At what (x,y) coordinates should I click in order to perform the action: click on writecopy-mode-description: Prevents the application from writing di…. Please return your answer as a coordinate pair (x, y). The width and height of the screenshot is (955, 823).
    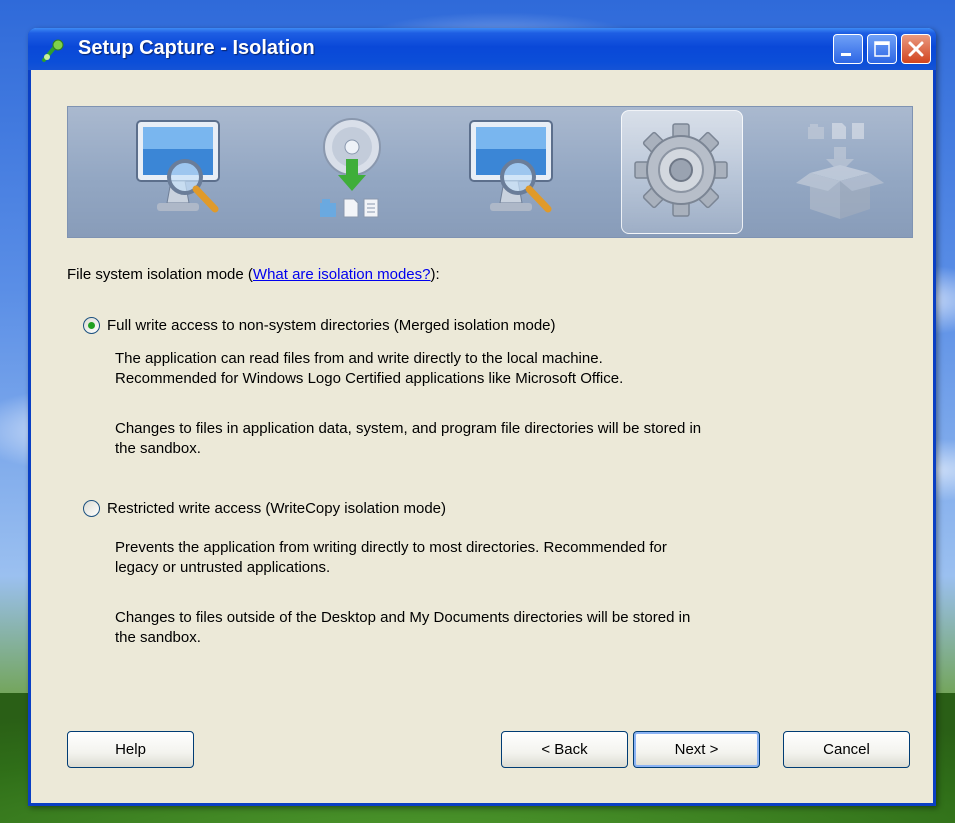
    Looking at the image, I should click on (505, 558).